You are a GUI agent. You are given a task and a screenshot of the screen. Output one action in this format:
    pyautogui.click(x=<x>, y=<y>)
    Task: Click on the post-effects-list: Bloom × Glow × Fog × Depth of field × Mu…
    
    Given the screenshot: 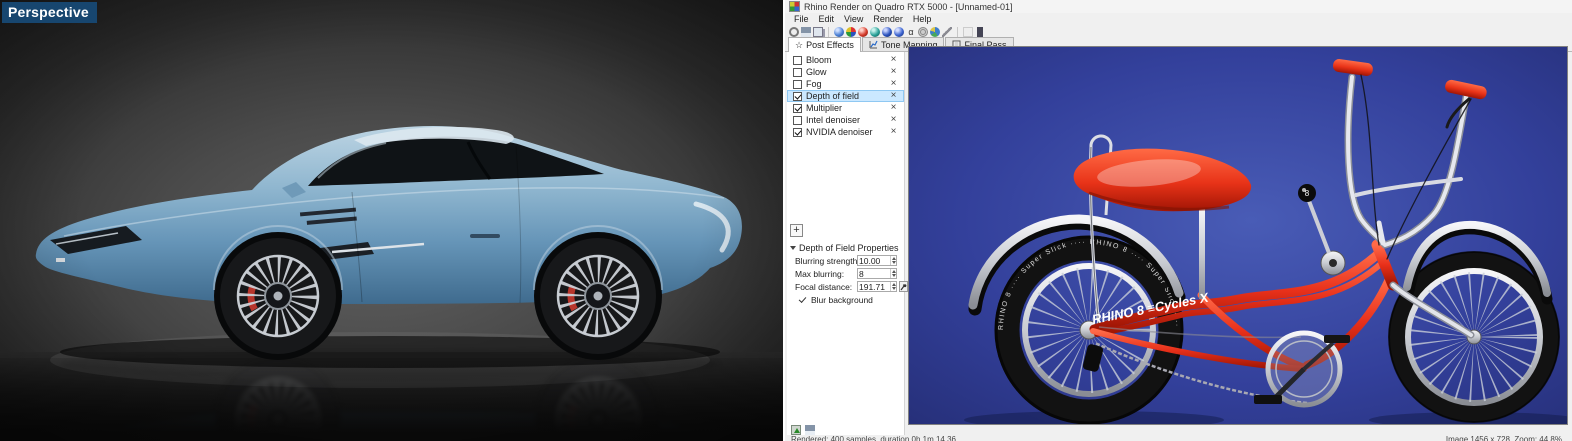 What is the action you would take?
    pyautogui.click(x=845, y=96)
    